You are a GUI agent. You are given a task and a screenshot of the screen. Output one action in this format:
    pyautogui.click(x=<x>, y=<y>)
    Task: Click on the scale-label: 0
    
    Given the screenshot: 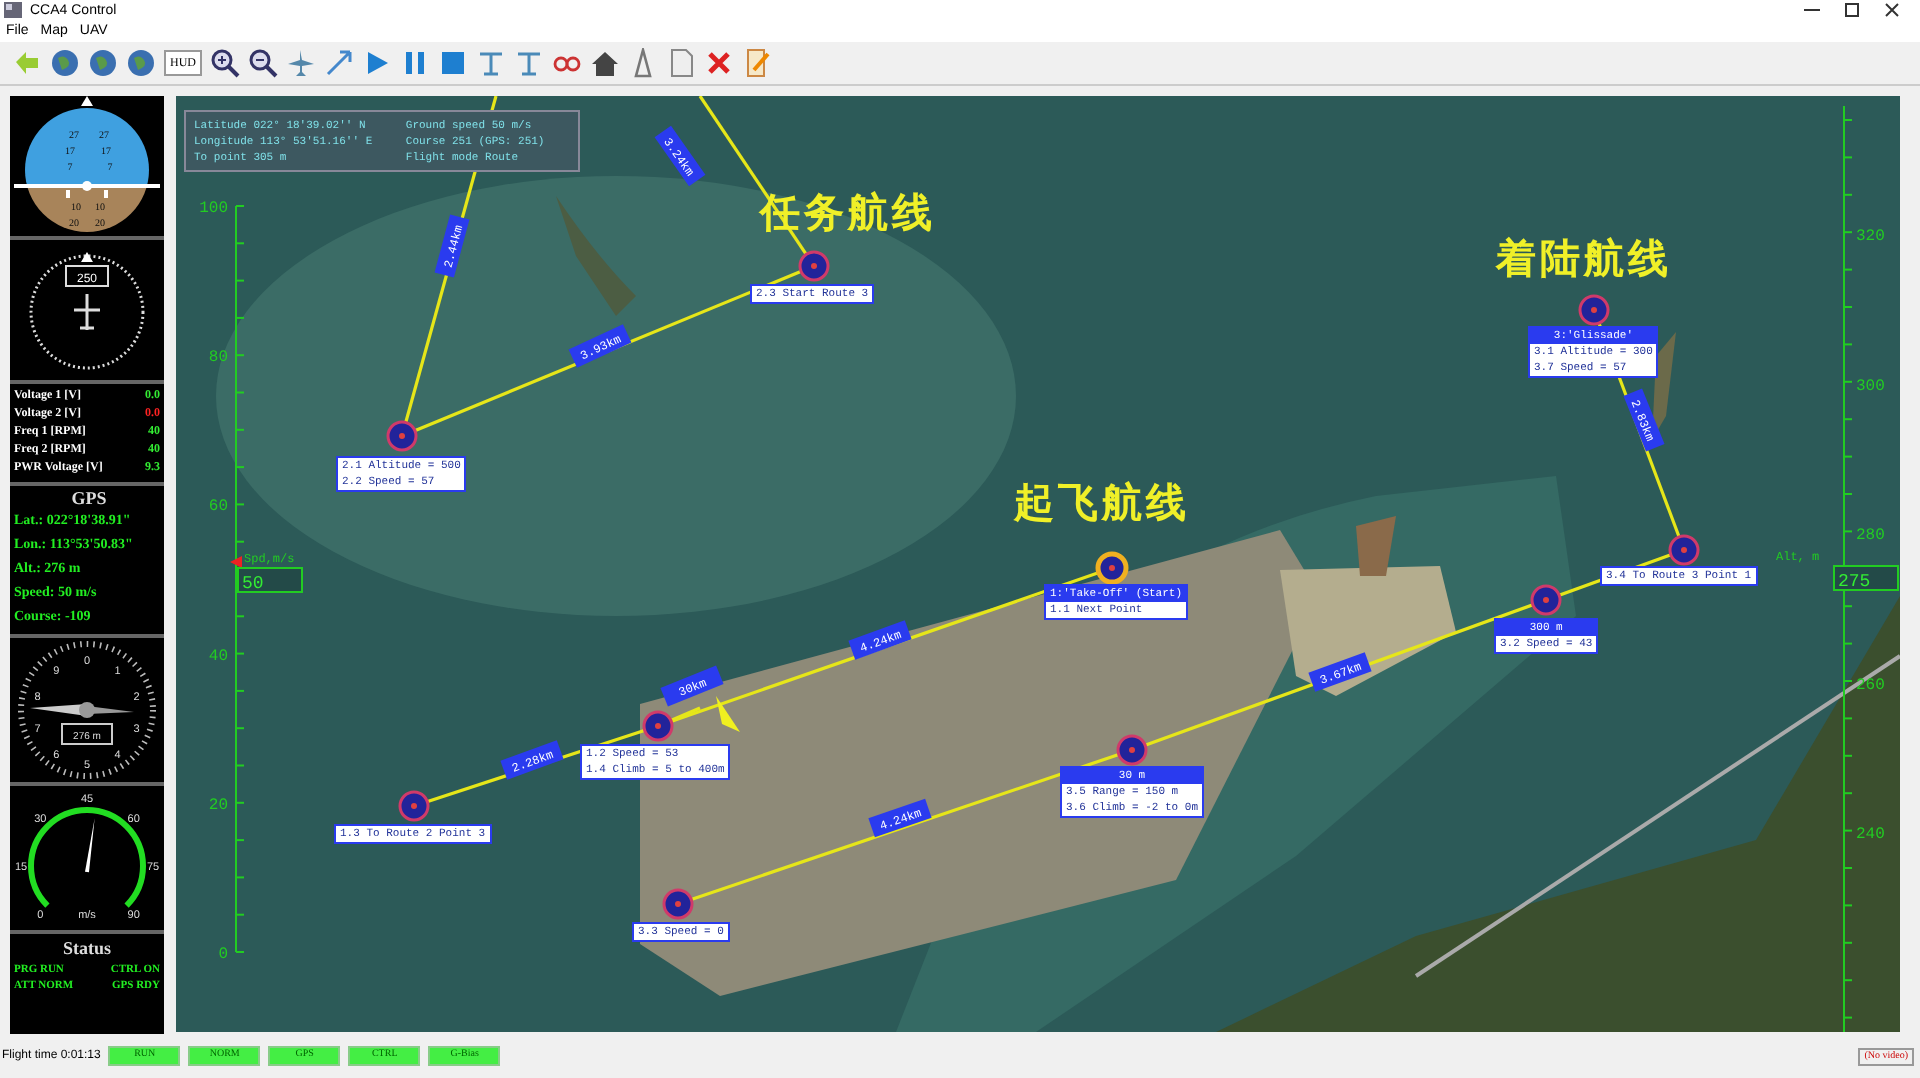 What is the action you would take?
    pyautogui.click(x=223, y=955)
    